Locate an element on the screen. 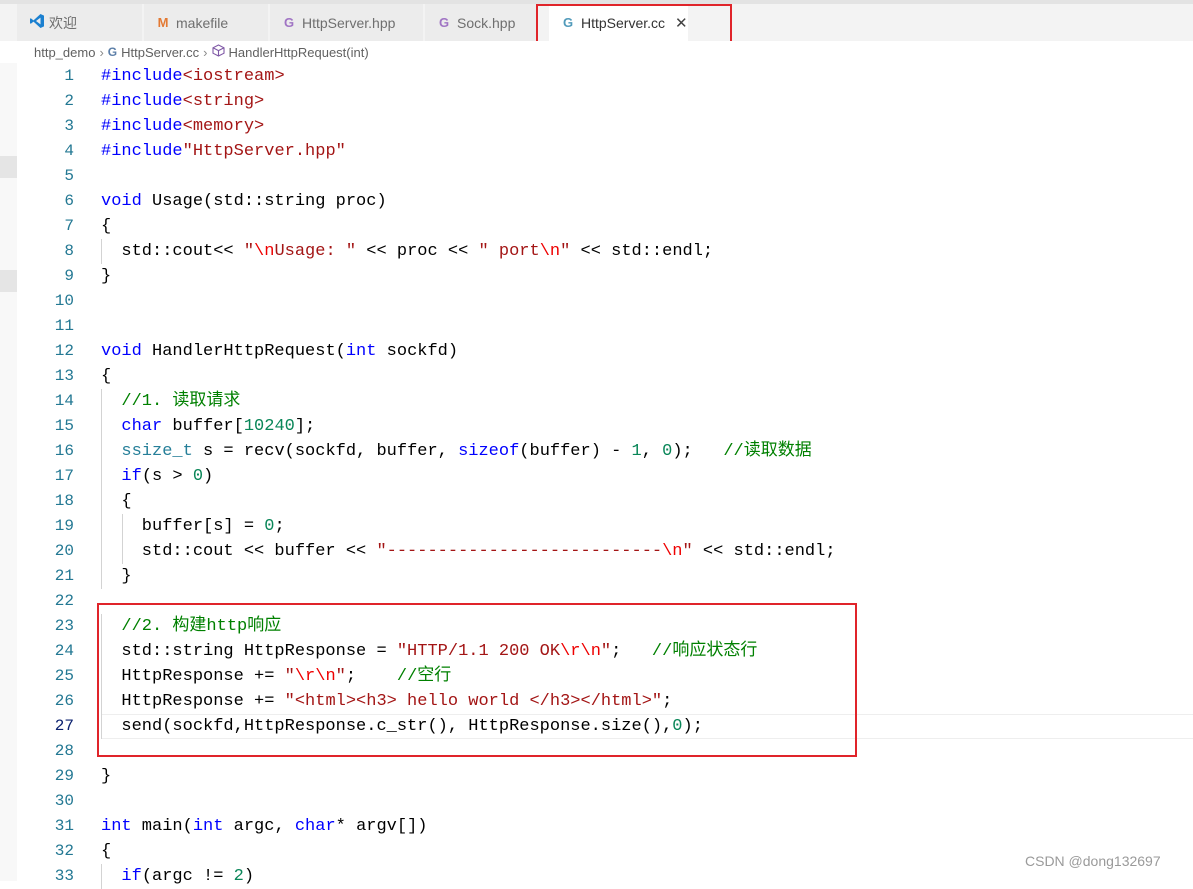  tab-makefile: M makefile is located at coordinates (206, 22).